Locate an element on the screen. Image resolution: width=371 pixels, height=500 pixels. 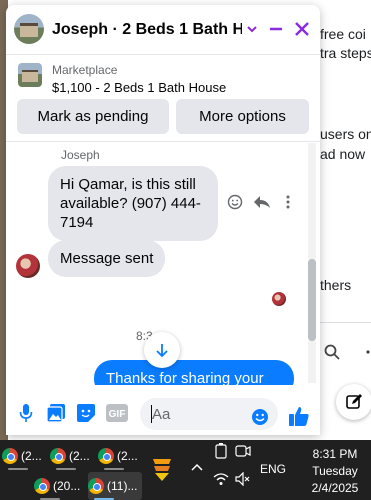
app-icon is located at coordinates (162, 469).